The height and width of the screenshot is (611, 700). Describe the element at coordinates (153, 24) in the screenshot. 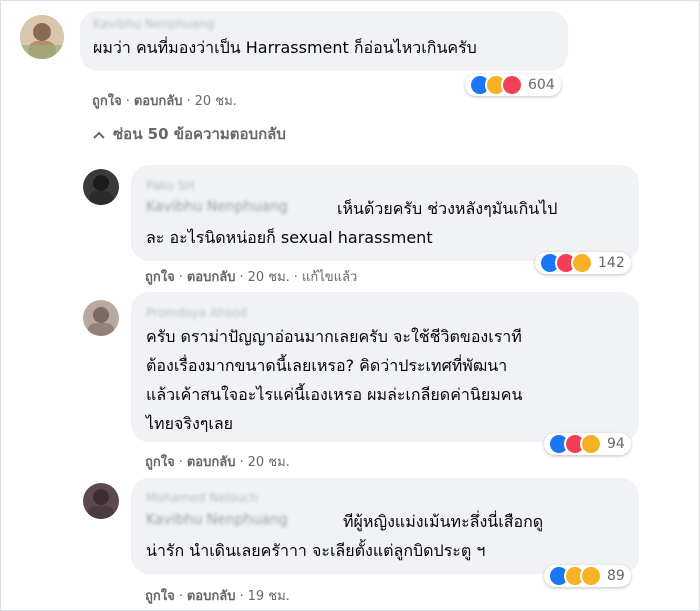

I see `commenter-name: Kavibhu Nenphuang` at that location.